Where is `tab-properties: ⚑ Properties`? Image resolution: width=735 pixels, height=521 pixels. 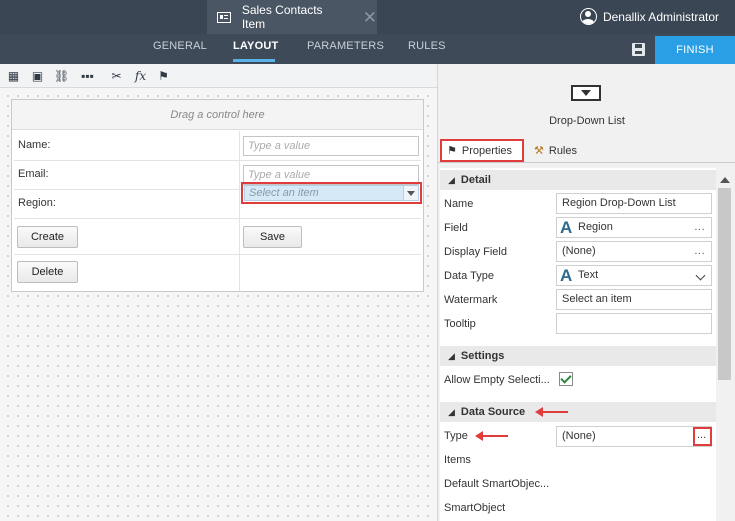 tab-properties: ⚑ Properties is located at coordinates (482, 150).